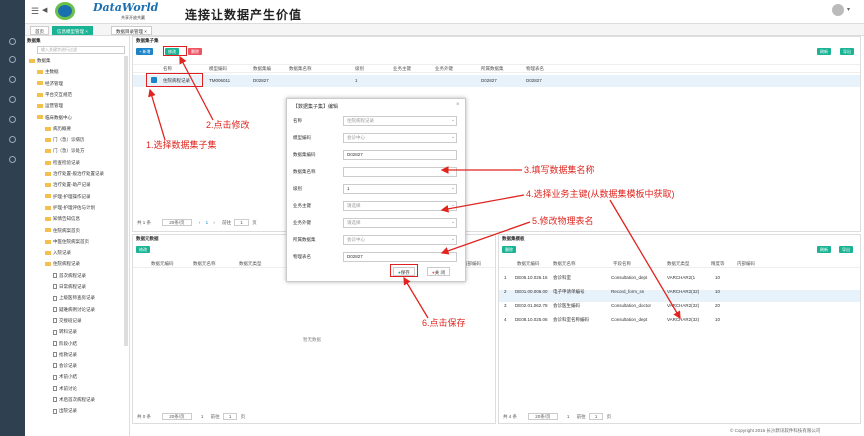 Image resolution: width=864 pixels, height=436 pixels. Describe the element at coordinates (228, 125) in the screenshot. I see `annotation-2: 2.点击修改` at that location.